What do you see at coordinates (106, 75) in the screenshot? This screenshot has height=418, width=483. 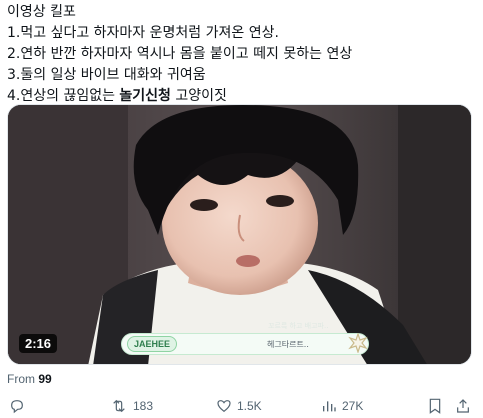 I see `tweet-line-4: 3.둘의 일상 바이브 대화와 귀여움` at bounding box center [106, 75].